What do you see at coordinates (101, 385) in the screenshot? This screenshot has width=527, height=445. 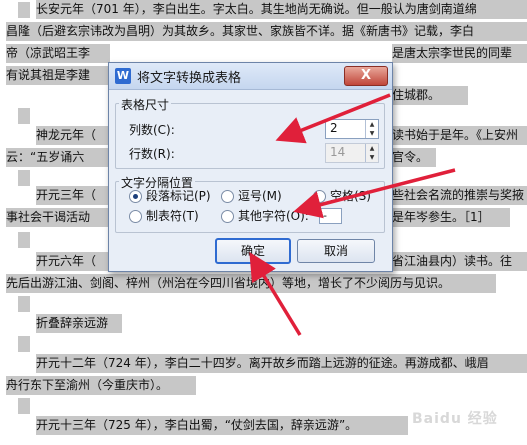 I see `doc-line: 舟行东下至渝州（今重庆市）。` at bounding box center [101, 385].